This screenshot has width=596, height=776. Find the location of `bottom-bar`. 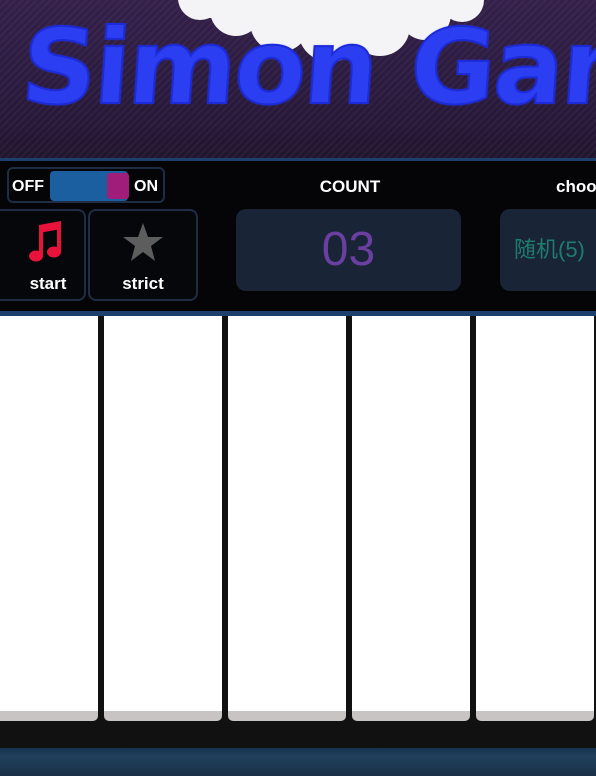

bottom-bar is located at coordinates (298, 762).